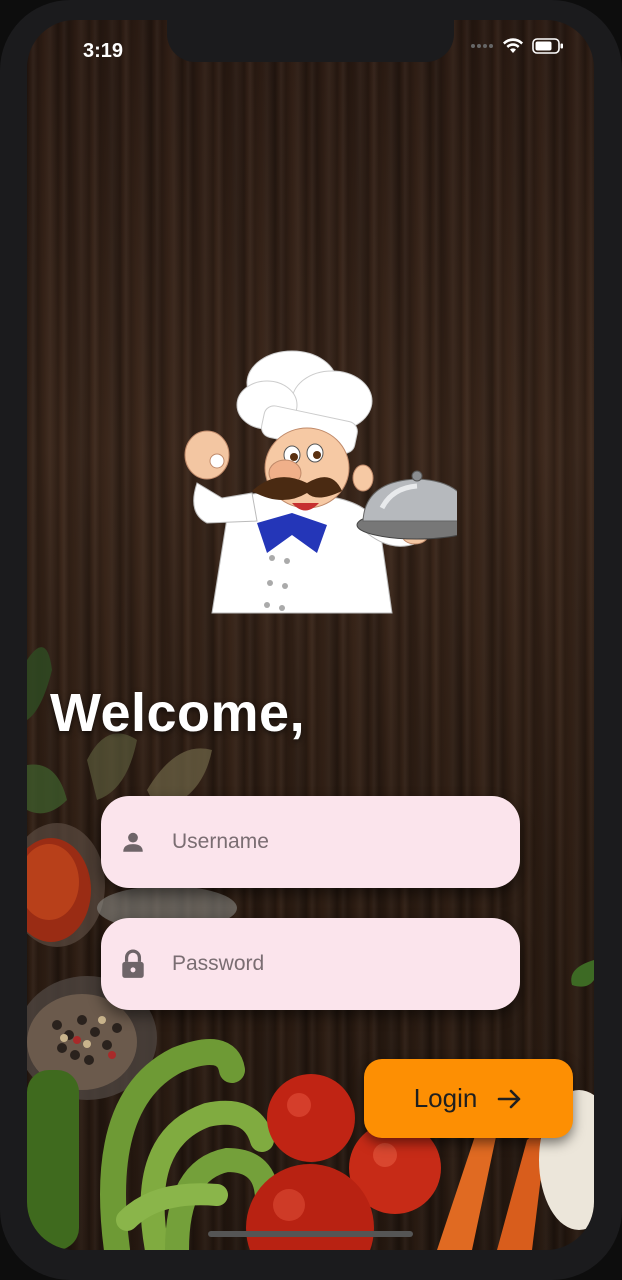 The height and width of the screenshot is (1280, 622). Describe the element at coordinates (332, 964) in the screenshot. I see `password-input` at that location.